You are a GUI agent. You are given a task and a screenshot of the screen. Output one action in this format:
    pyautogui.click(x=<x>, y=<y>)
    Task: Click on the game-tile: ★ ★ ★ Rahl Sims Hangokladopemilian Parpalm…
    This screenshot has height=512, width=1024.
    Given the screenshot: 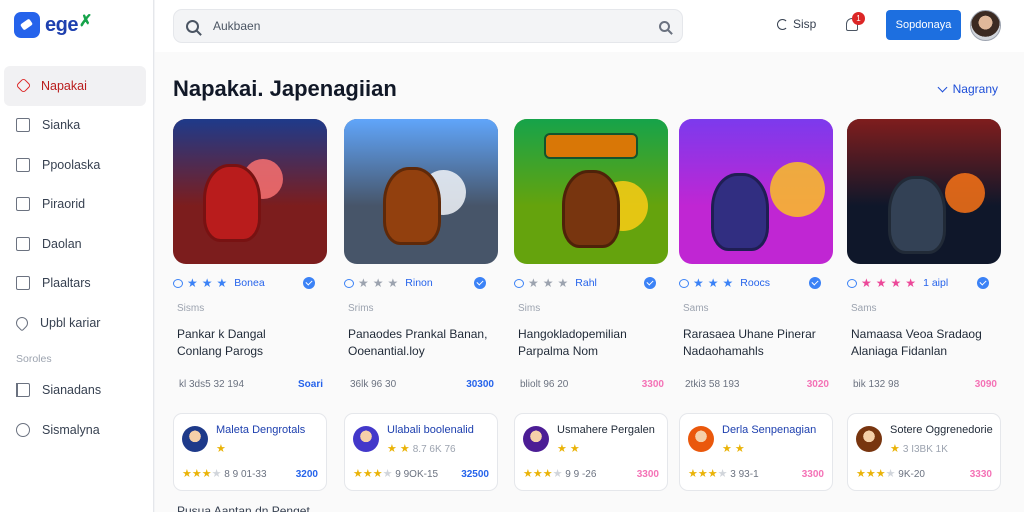 What is the action you would take?
    pyautogui.click(x=592, y=254)
    